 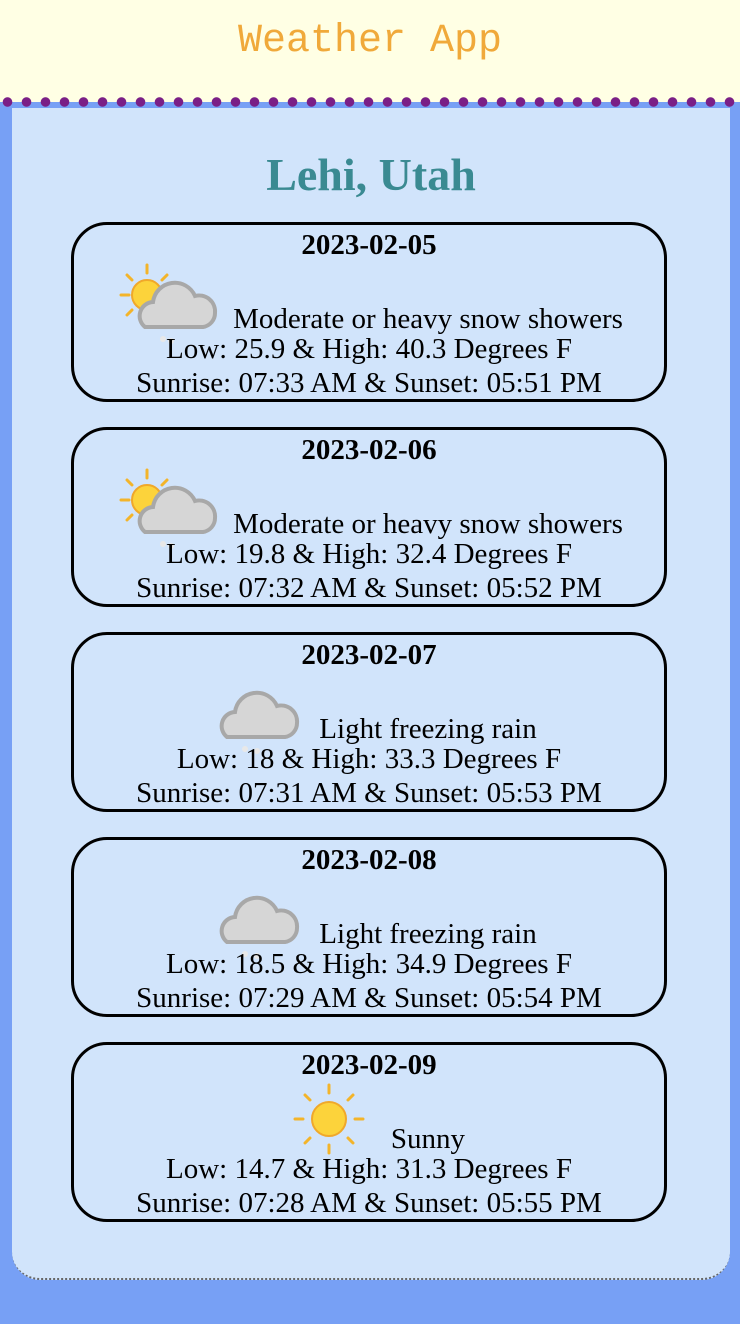 What do you see at coordinates (370, 41) in the screenshot?
I see `app-title: Weather App` at bounding box center [370, 41].